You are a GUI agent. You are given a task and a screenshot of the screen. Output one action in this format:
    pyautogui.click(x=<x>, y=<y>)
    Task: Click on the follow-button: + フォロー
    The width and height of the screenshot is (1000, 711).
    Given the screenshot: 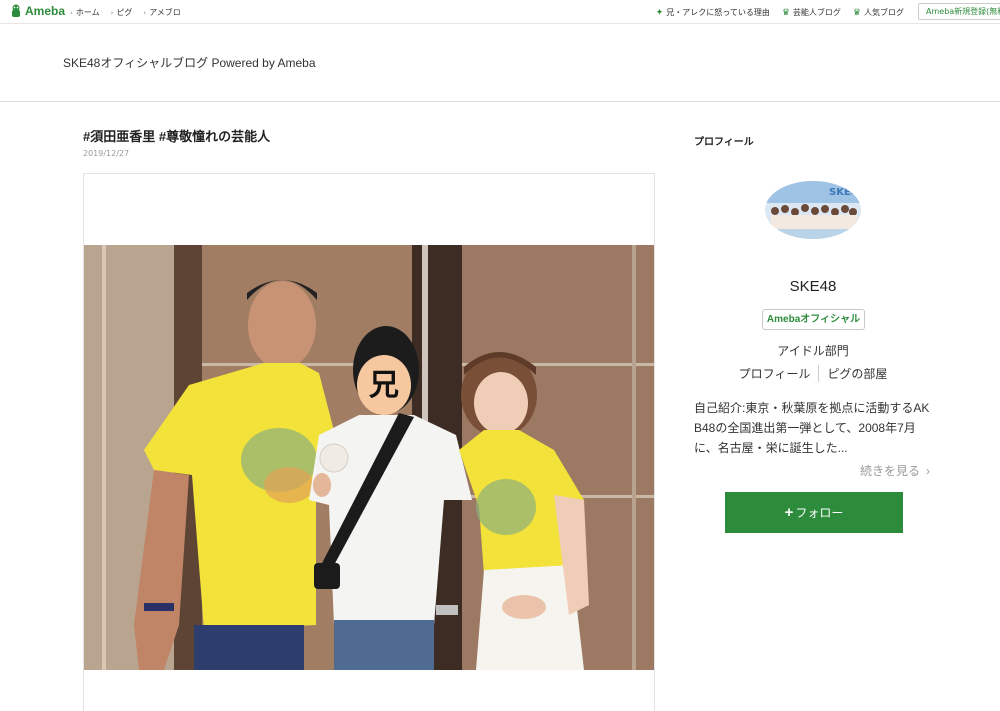 What is the action you would take?
    pyautogui.click(x=814, y=512)
    